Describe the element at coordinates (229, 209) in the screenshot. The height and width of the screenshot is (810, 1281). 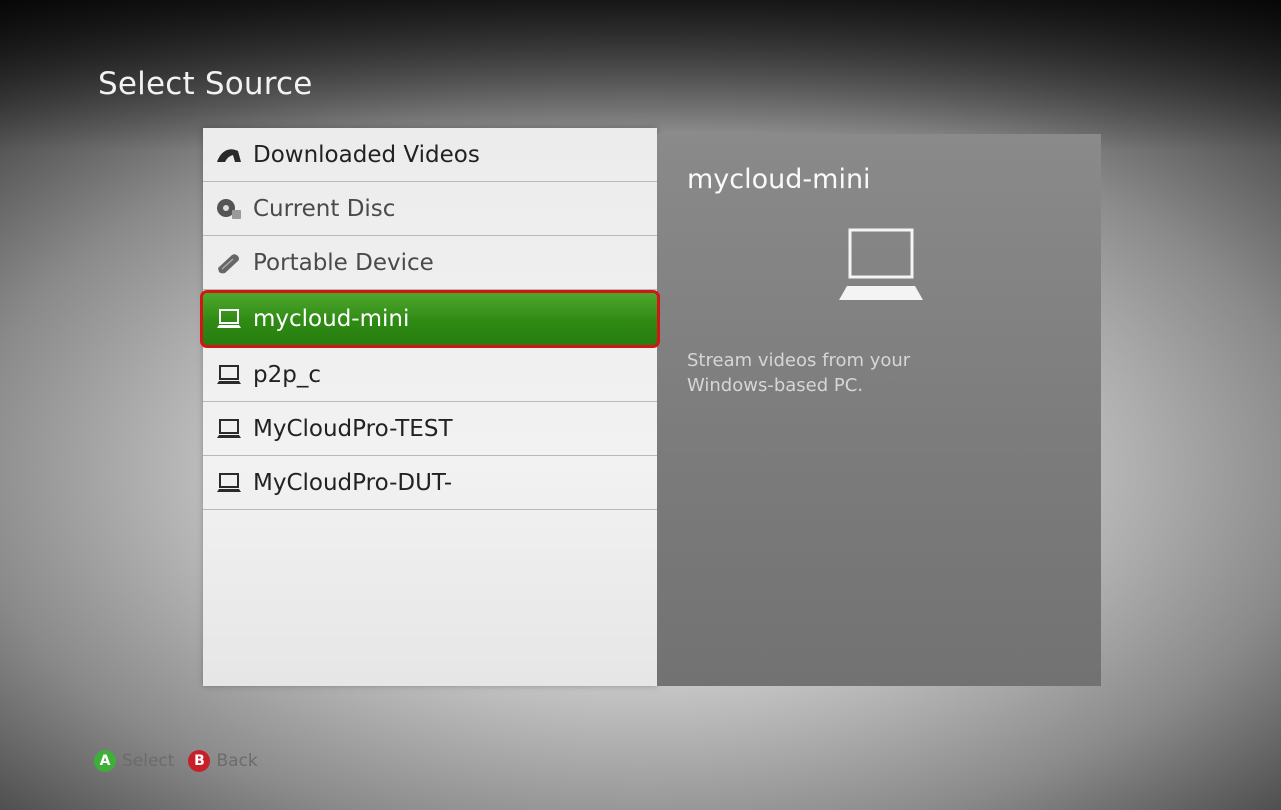
I see `disc-icon` at that location.